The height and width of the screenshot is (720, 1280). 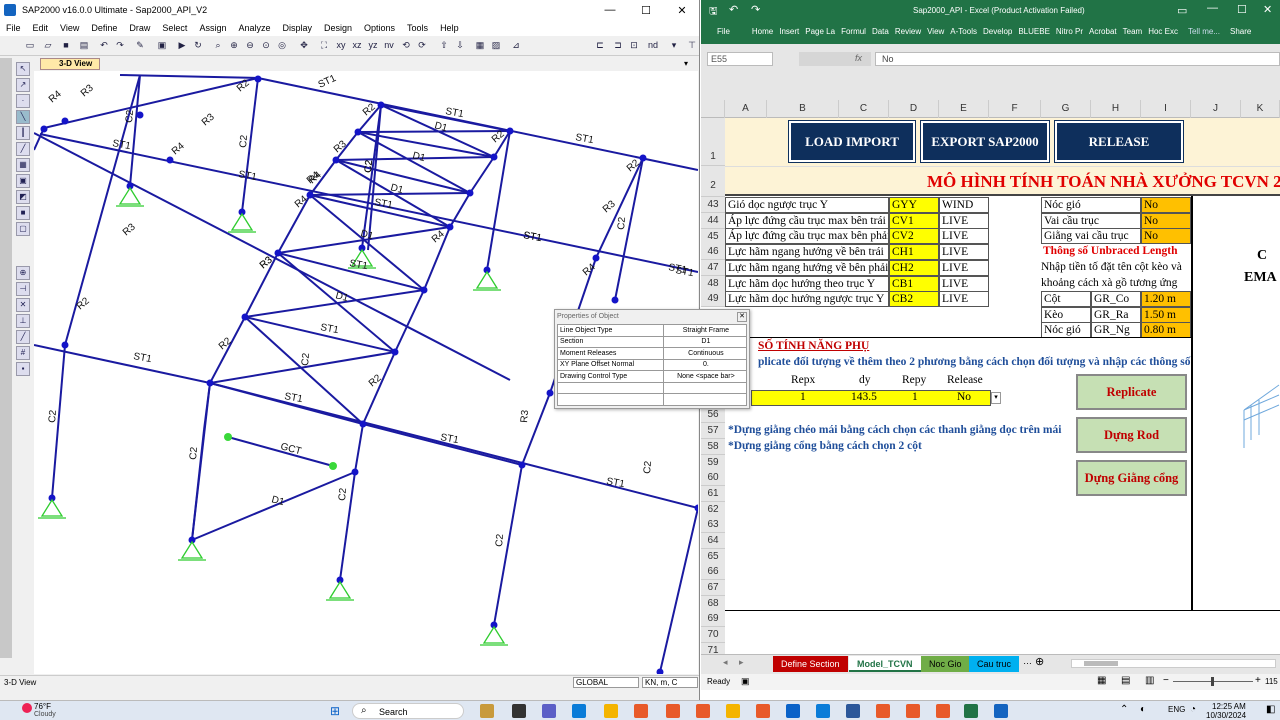 What do you see at coordinates (162, 45) in the screenshot?
I see `lock-icon: ▣` at bounding box center [162, 45].